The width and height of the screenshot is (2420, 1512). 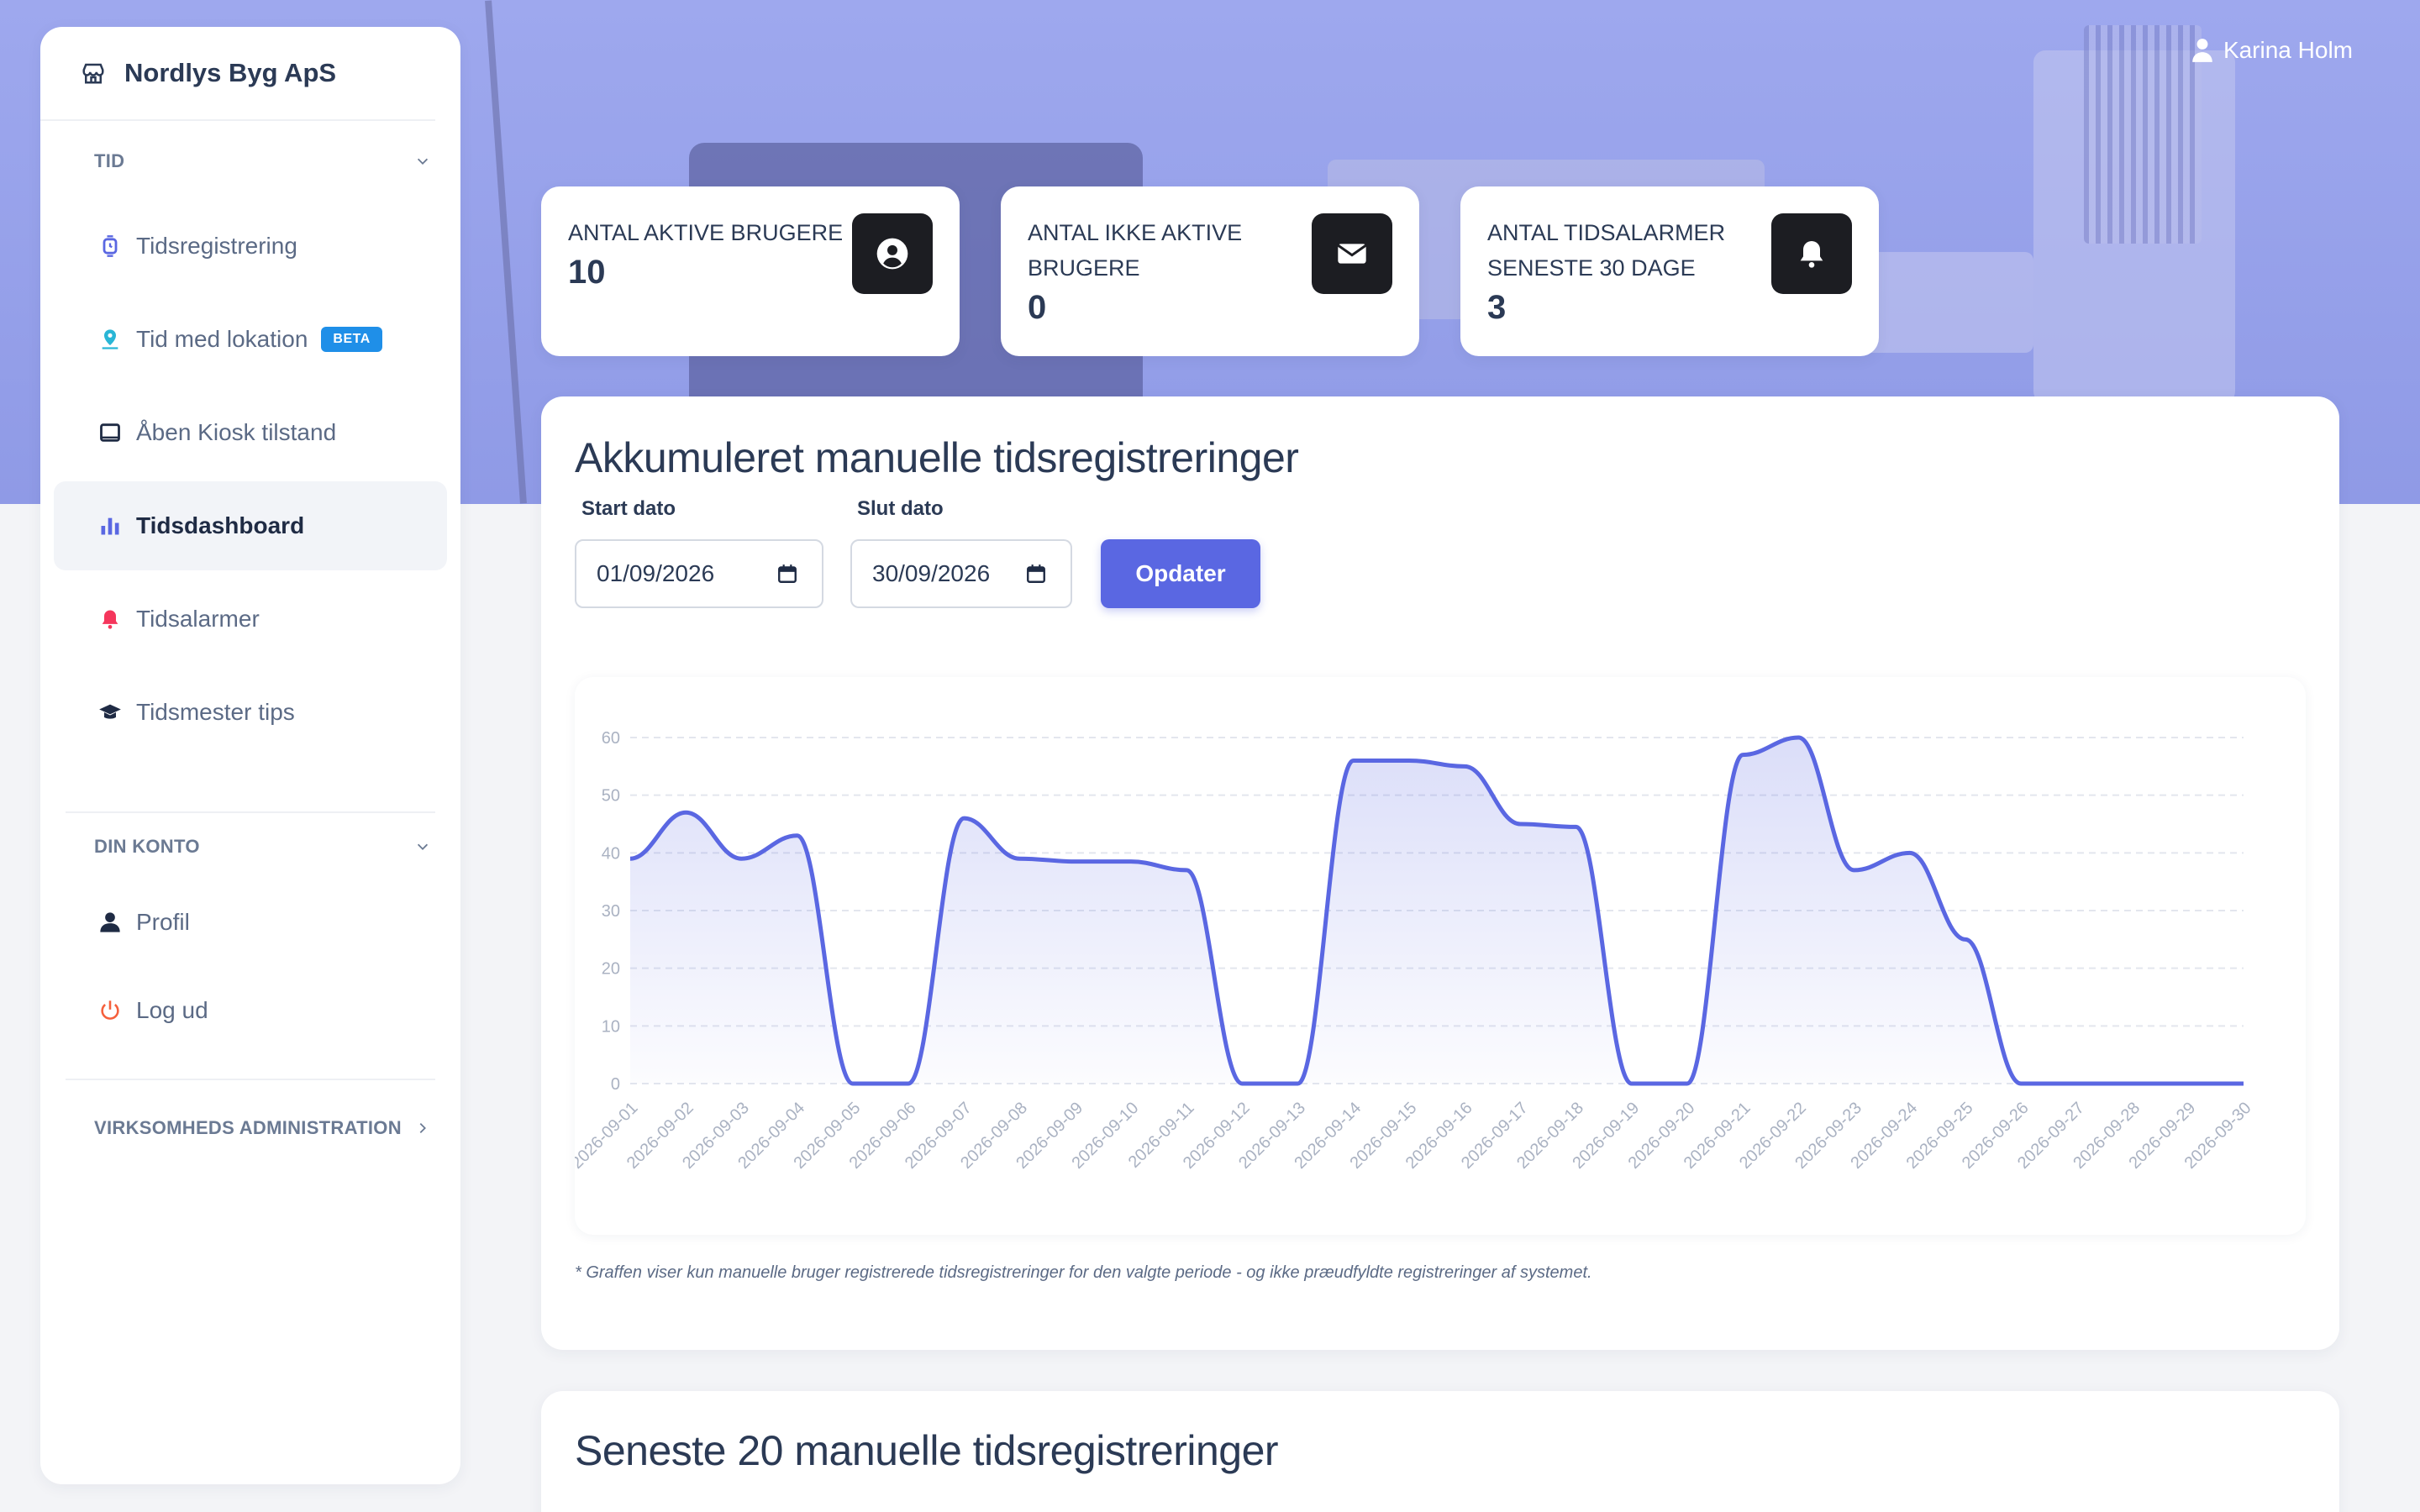 What do you see at coordinates (250, 432) in the screenshot?
I see `sidebar-item-kiosk: Åben Kiosk tilstand` at bounding box center [250, 432].